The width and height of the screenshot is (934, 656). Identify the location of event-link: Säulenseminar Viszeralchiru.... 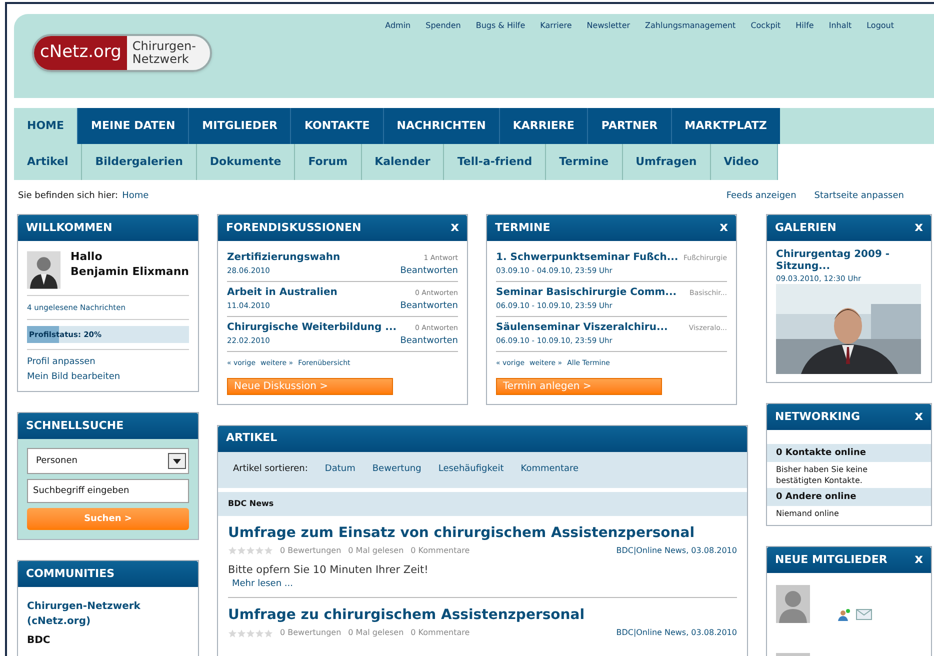
(582, 328).